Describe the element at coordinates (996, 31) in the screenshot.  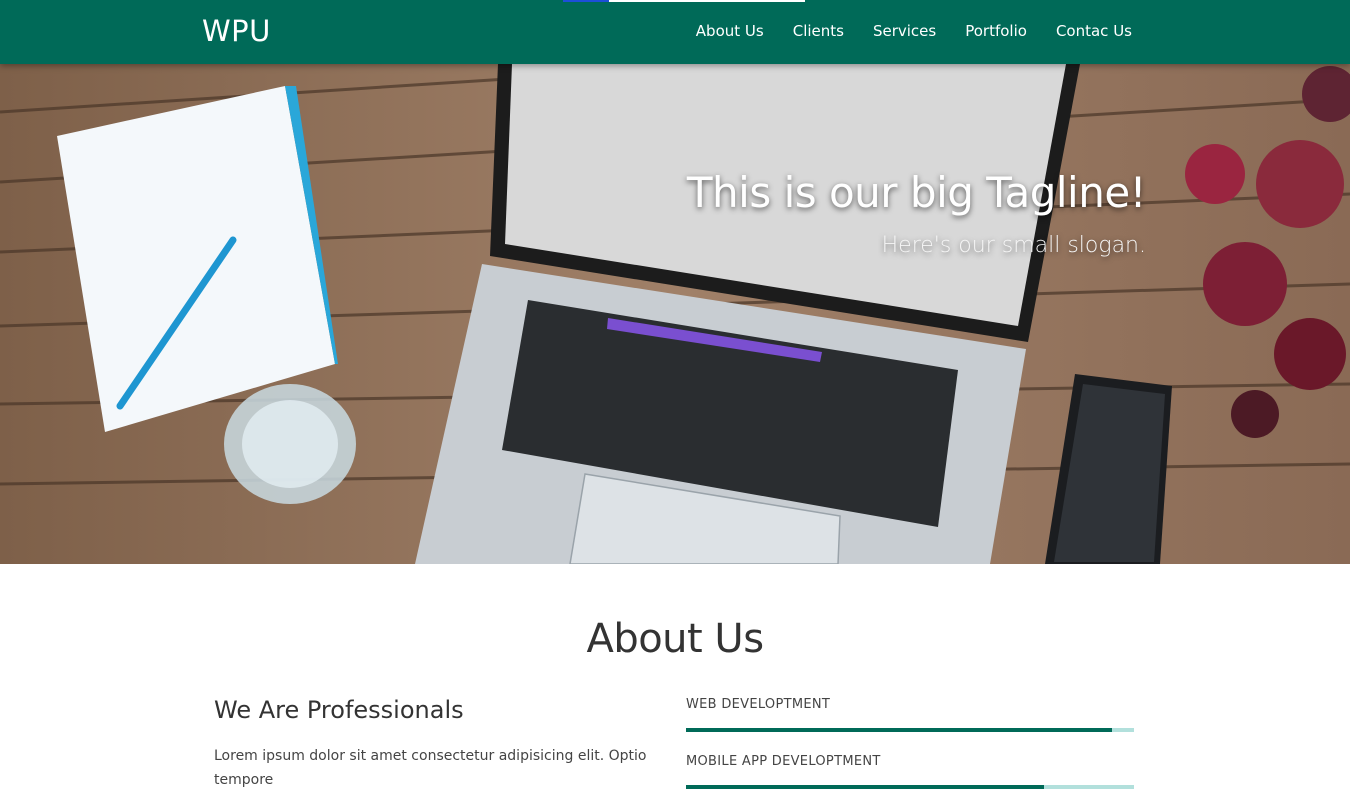
I see `nav-portfolio: Portfolio` at that location.